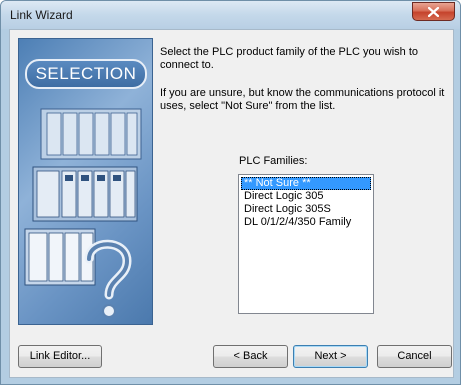 The width and height of the screenshot is (461, 385). I want to click on list-item-dl-family: DL 0/1/2/4/350 Family, so click(297, 222).